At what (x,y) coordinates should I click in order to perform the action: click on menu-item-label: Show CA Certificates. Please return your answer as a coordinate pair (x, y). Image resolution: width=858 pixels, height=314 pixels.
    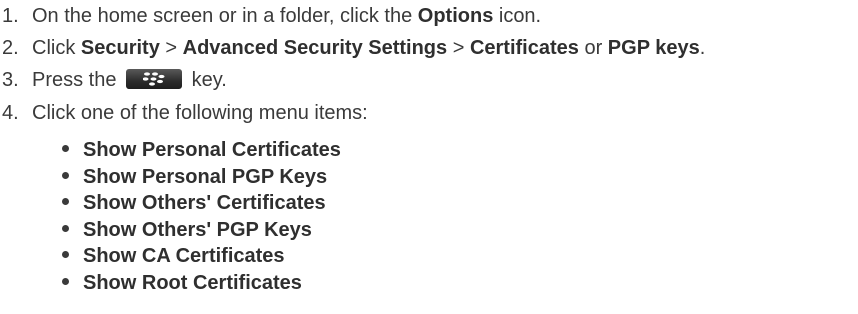
    Looking at the image, I should click on (184, 256).